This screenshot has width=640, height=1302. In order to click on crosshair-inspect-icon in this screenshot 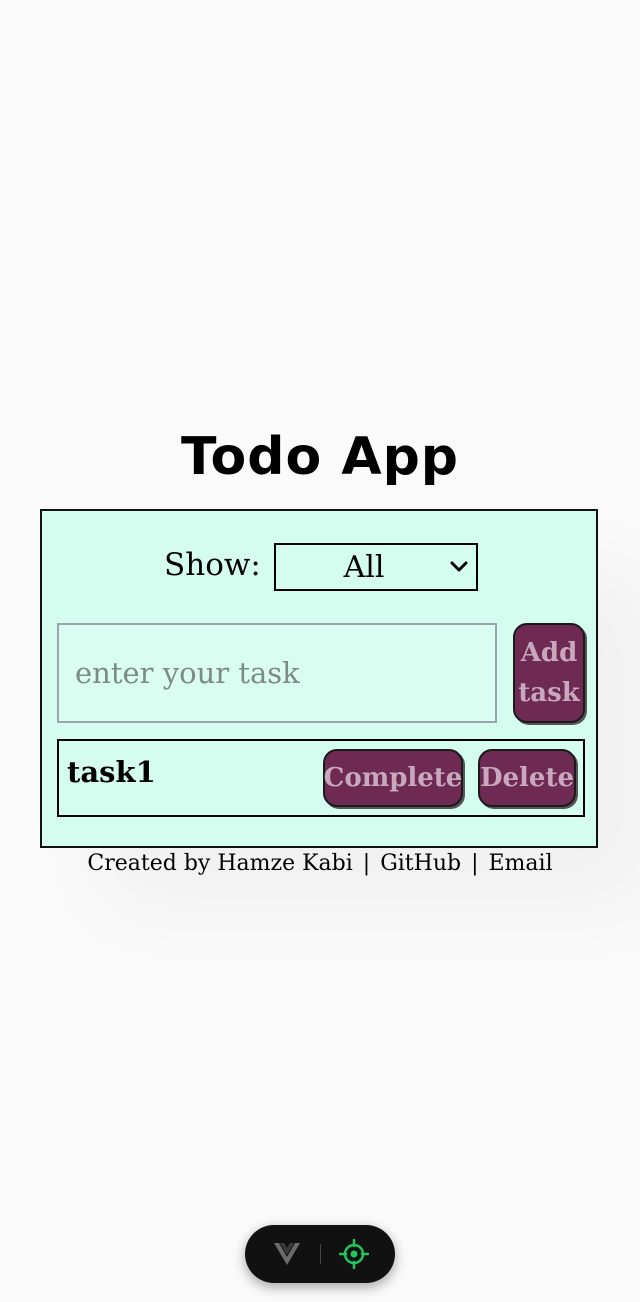, I will do `click(354, 1254)`.